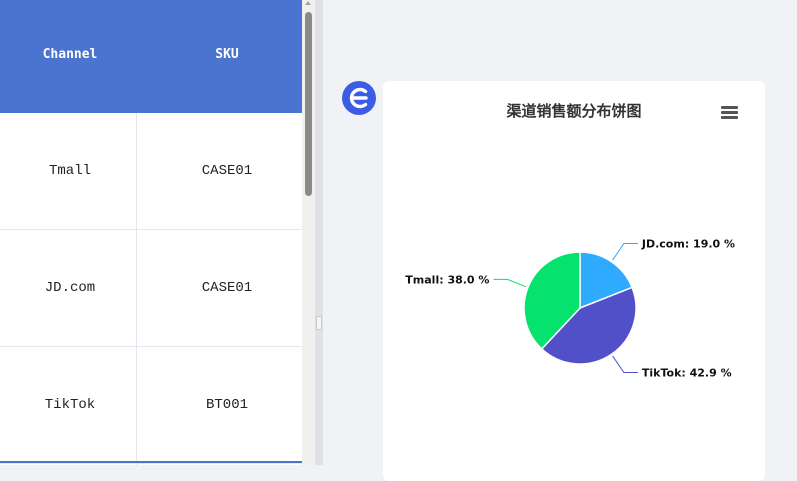 The width and height of the screenshot is (797, 481). What do you see at coordinates (70, 405) in the screenshot?
I see `channel-cell: TikTok` at bounding box center [70, 405].